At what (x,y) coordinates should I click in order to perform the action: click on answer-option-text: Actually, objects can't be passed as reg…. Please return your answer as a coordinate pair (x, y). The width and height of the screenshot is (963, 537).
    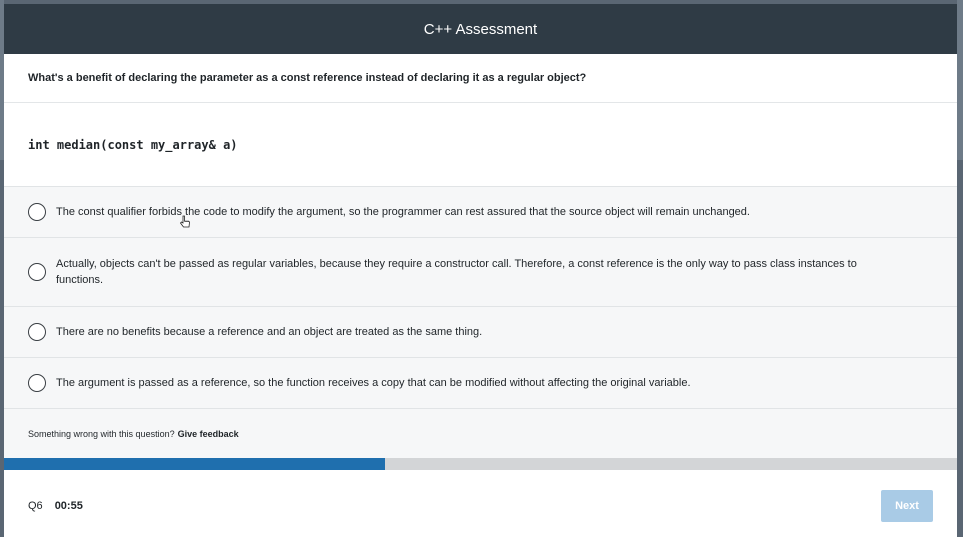
    Looking at the image, I should click on (456, 272).